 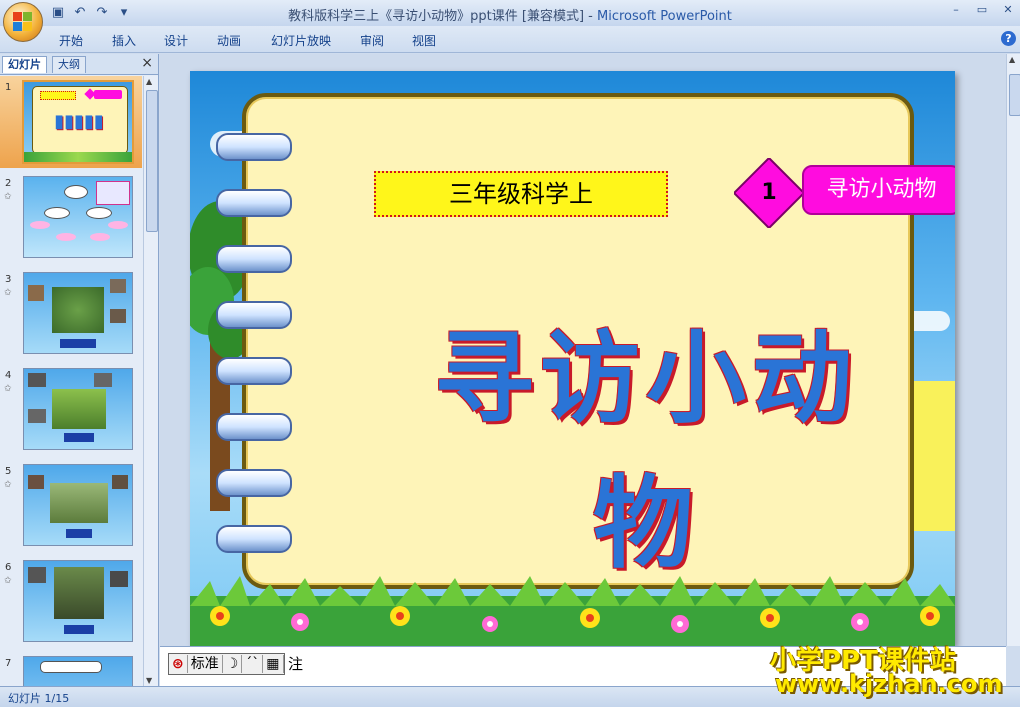 I want to click on thumbnail-title-graphic: ▮▮▮▮▮, so click(x=79, y=121).